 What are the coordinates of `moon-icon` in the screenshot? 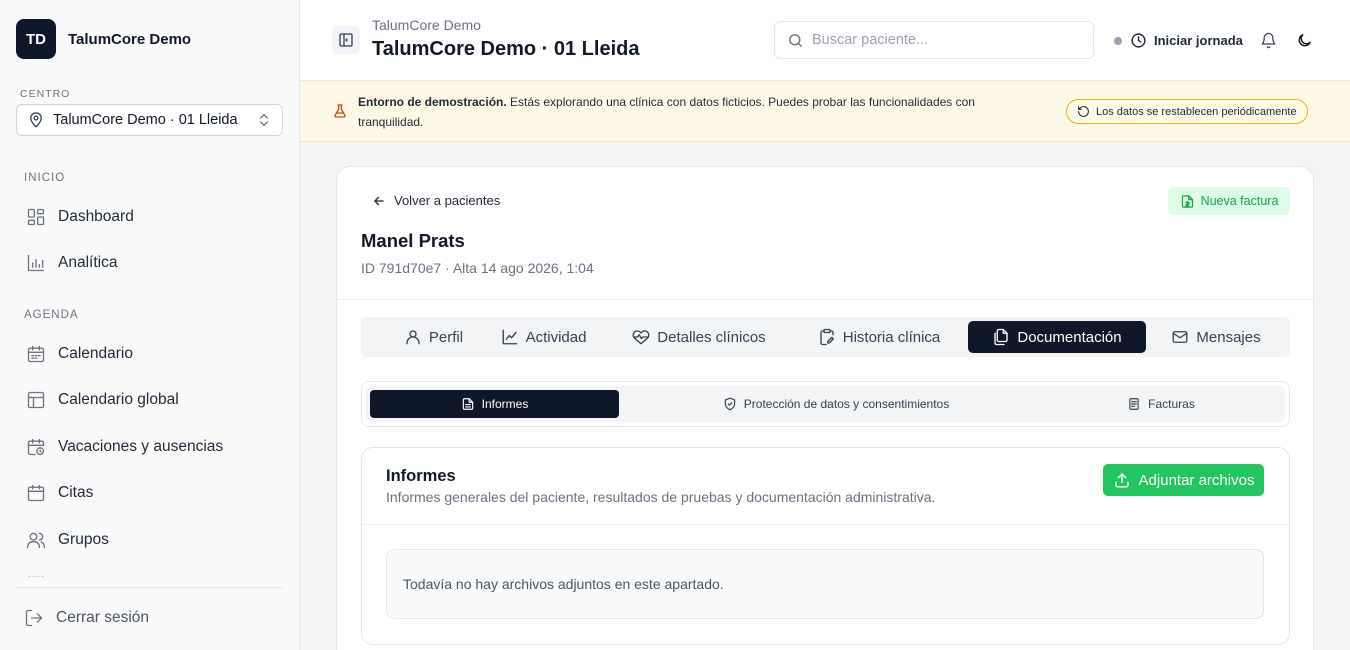 It's located at (1304, 40).